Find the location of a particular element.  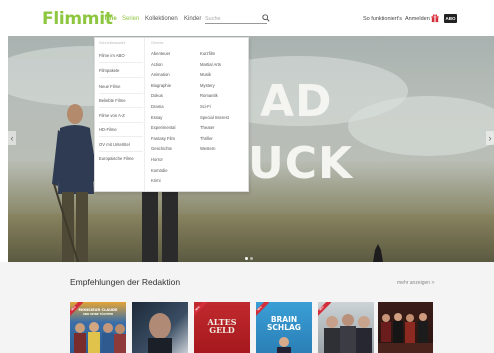

movie-thumb-monsieur-claude: NEU MONSIEUR CLAUDE UND SEINE TÖCHTER is located at coordinates (98, 327).